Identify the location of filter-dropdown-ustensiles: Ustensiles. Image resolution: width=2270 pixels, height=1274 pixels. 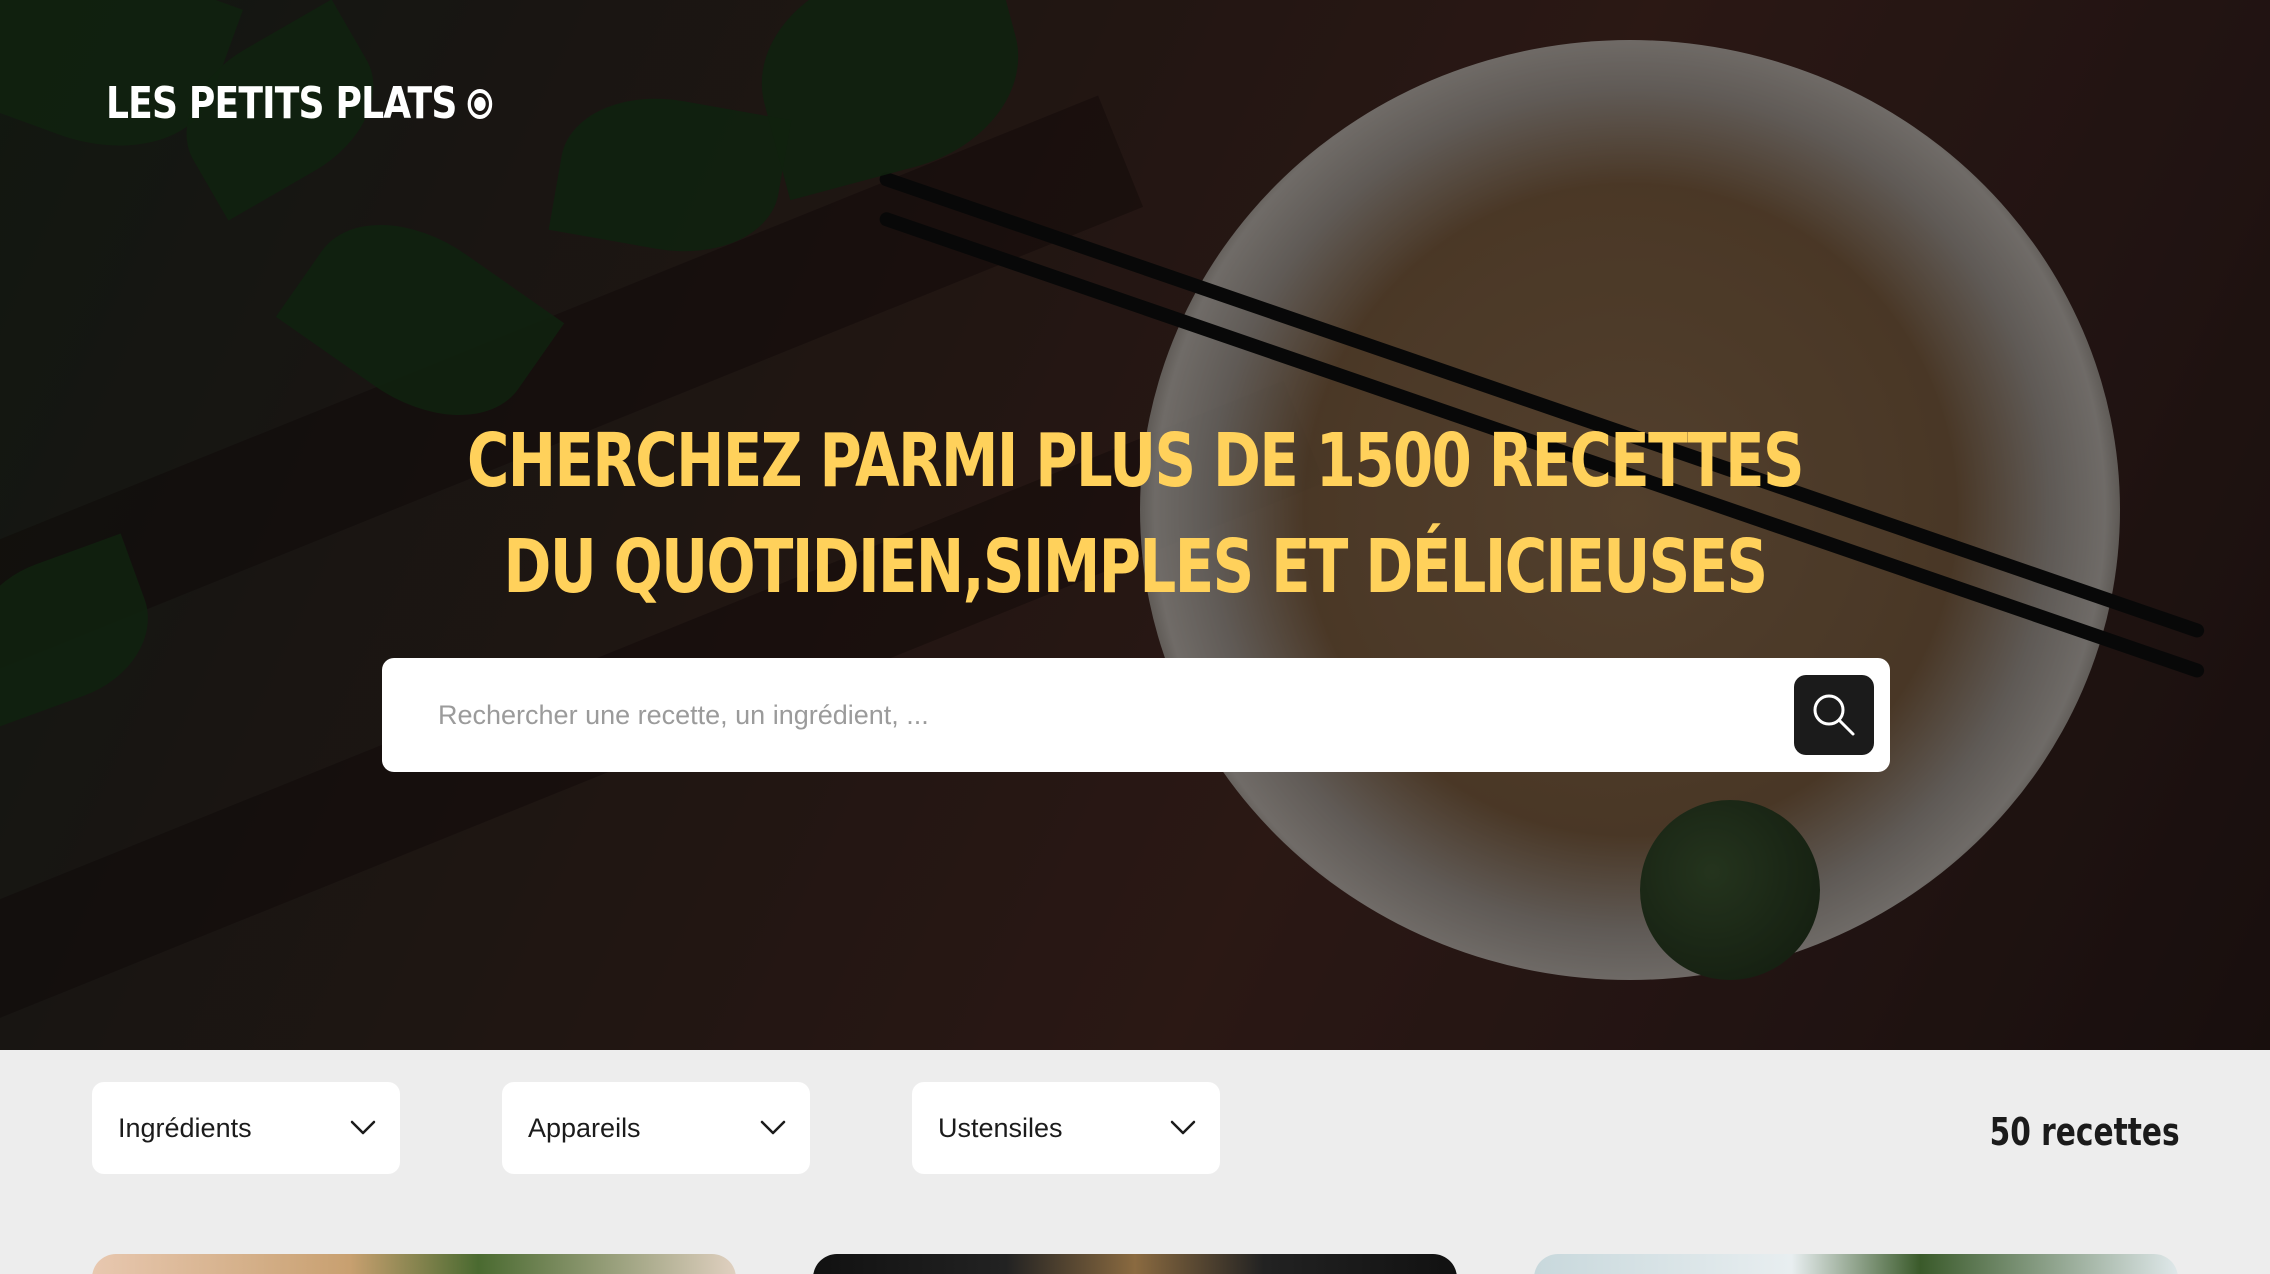
(1066, 1128).